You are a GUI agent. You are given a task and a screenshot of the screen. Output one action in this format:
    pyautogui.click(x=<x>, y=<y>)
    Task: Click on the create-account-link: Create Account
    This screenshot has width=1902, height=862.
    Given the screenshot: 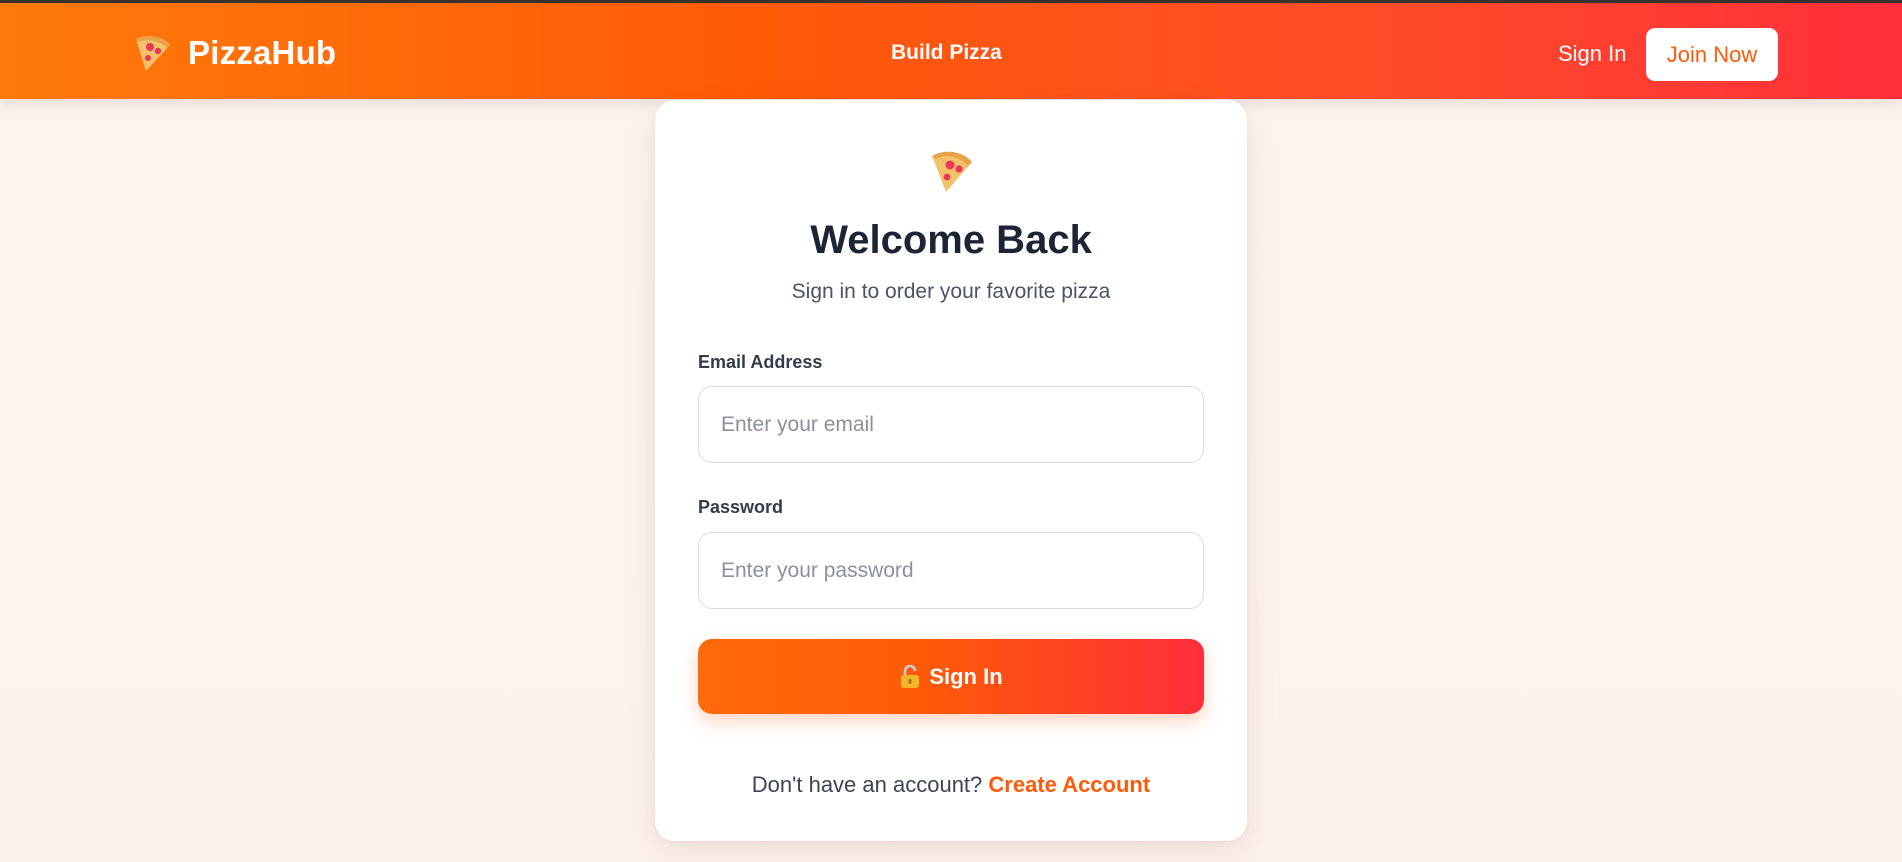 What is the action you would take?
    pyautogui.click(x=1069, y=784)
    